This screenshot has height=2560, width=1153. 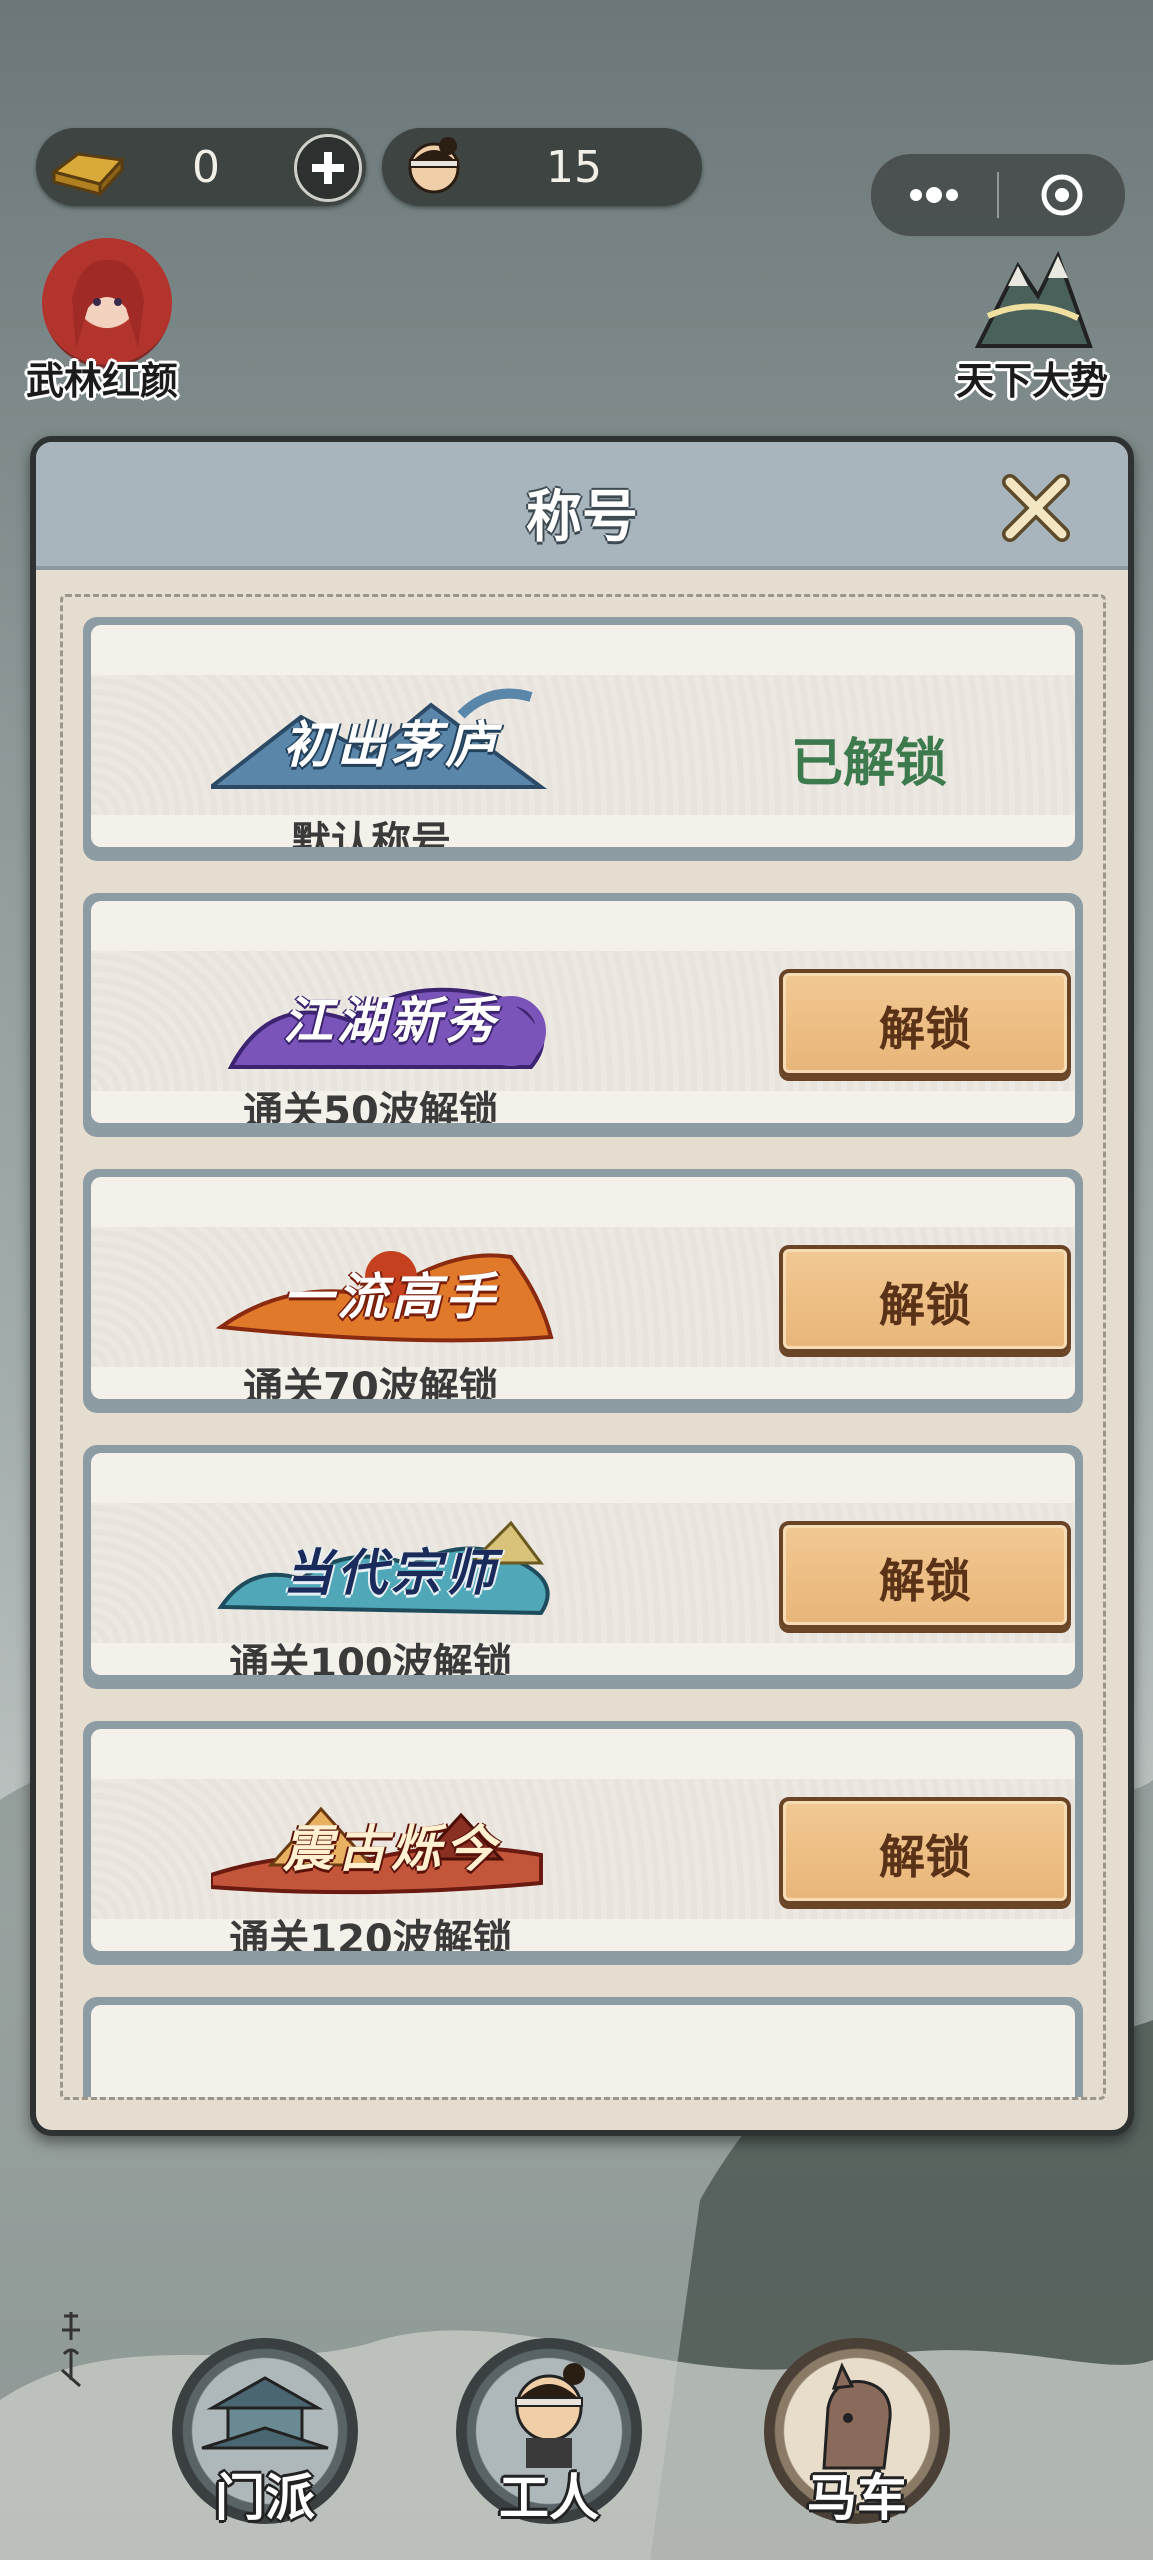 I want to click on more-dots-icon, so click(x=934, y=195).